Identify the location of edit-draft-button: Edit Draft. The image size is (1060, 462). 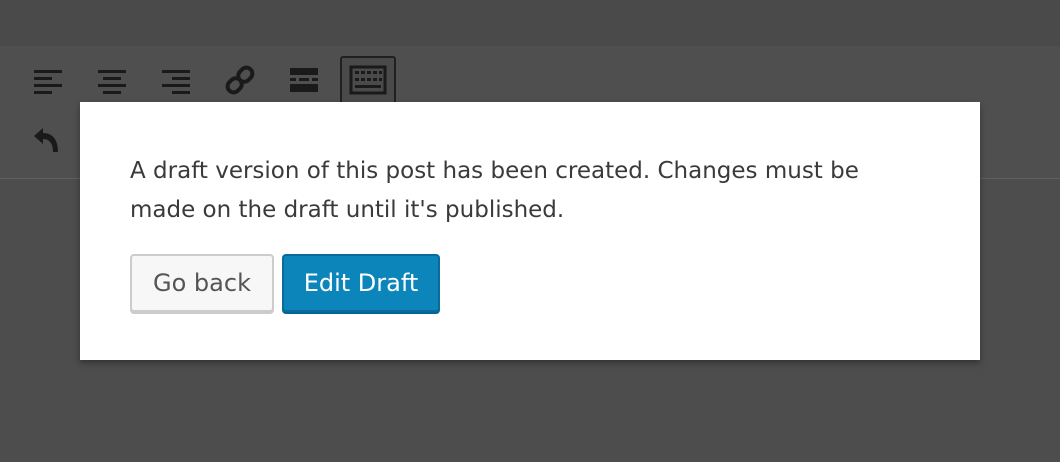
(361, 283).